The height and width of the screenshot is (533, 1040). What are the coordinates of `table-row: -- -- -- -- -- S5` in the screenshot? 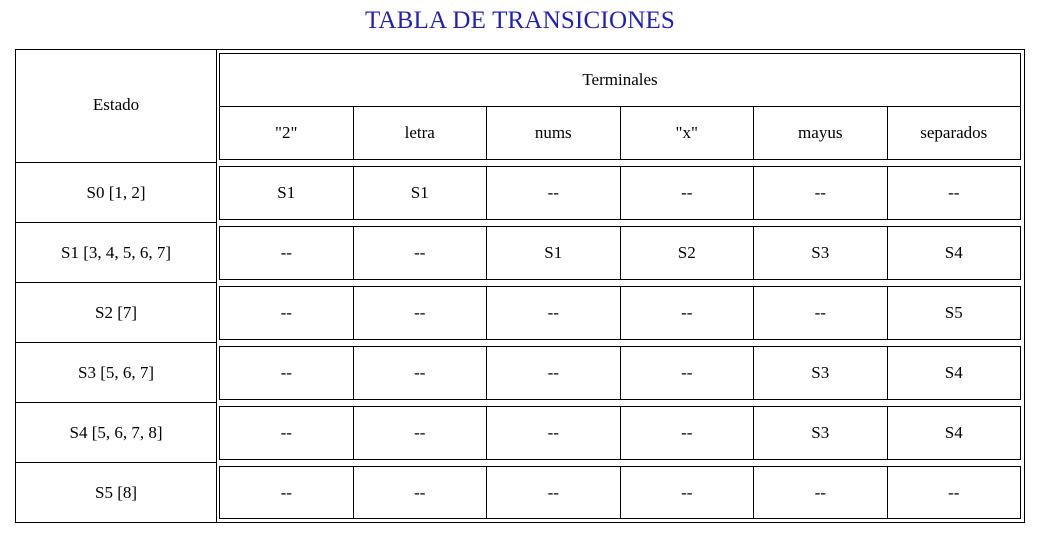 It's located at (620, 313).